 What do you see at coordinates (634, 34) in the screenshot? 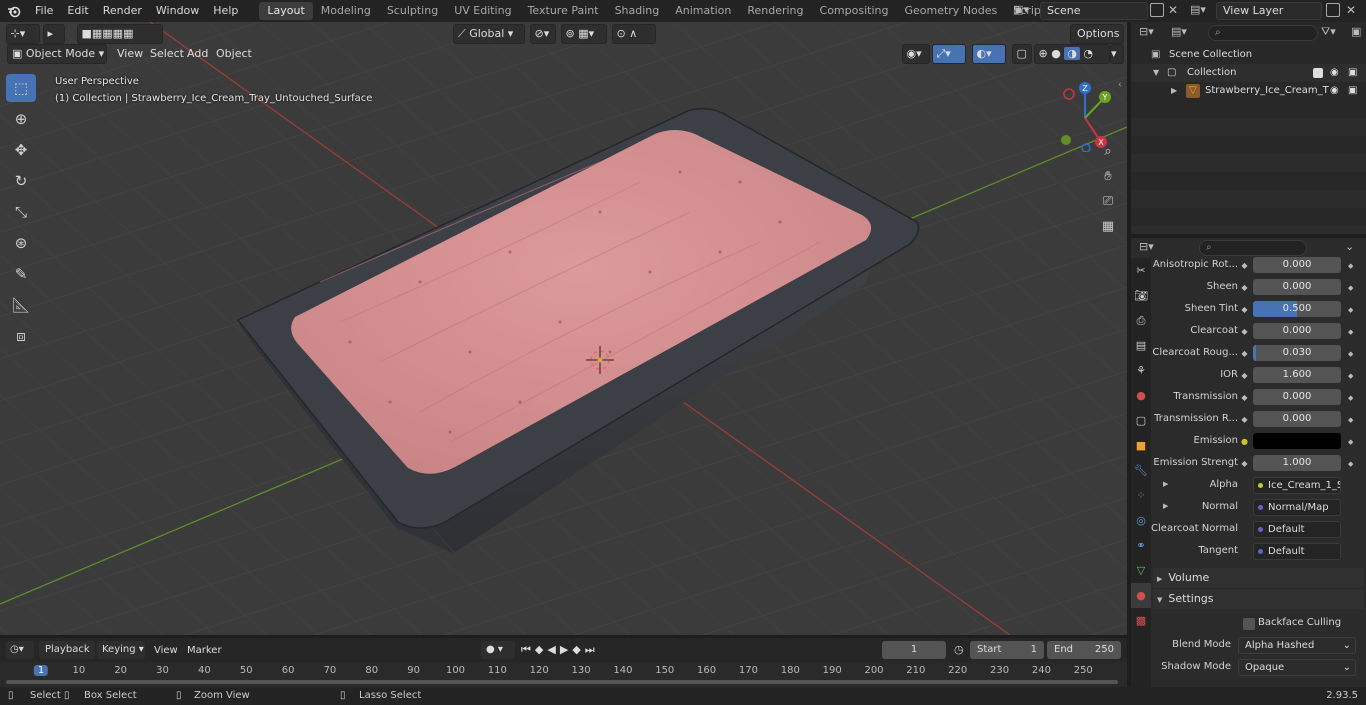
I see `proportional-edit-toggle: ⊙ ∧` at bounding box center [634, 34].